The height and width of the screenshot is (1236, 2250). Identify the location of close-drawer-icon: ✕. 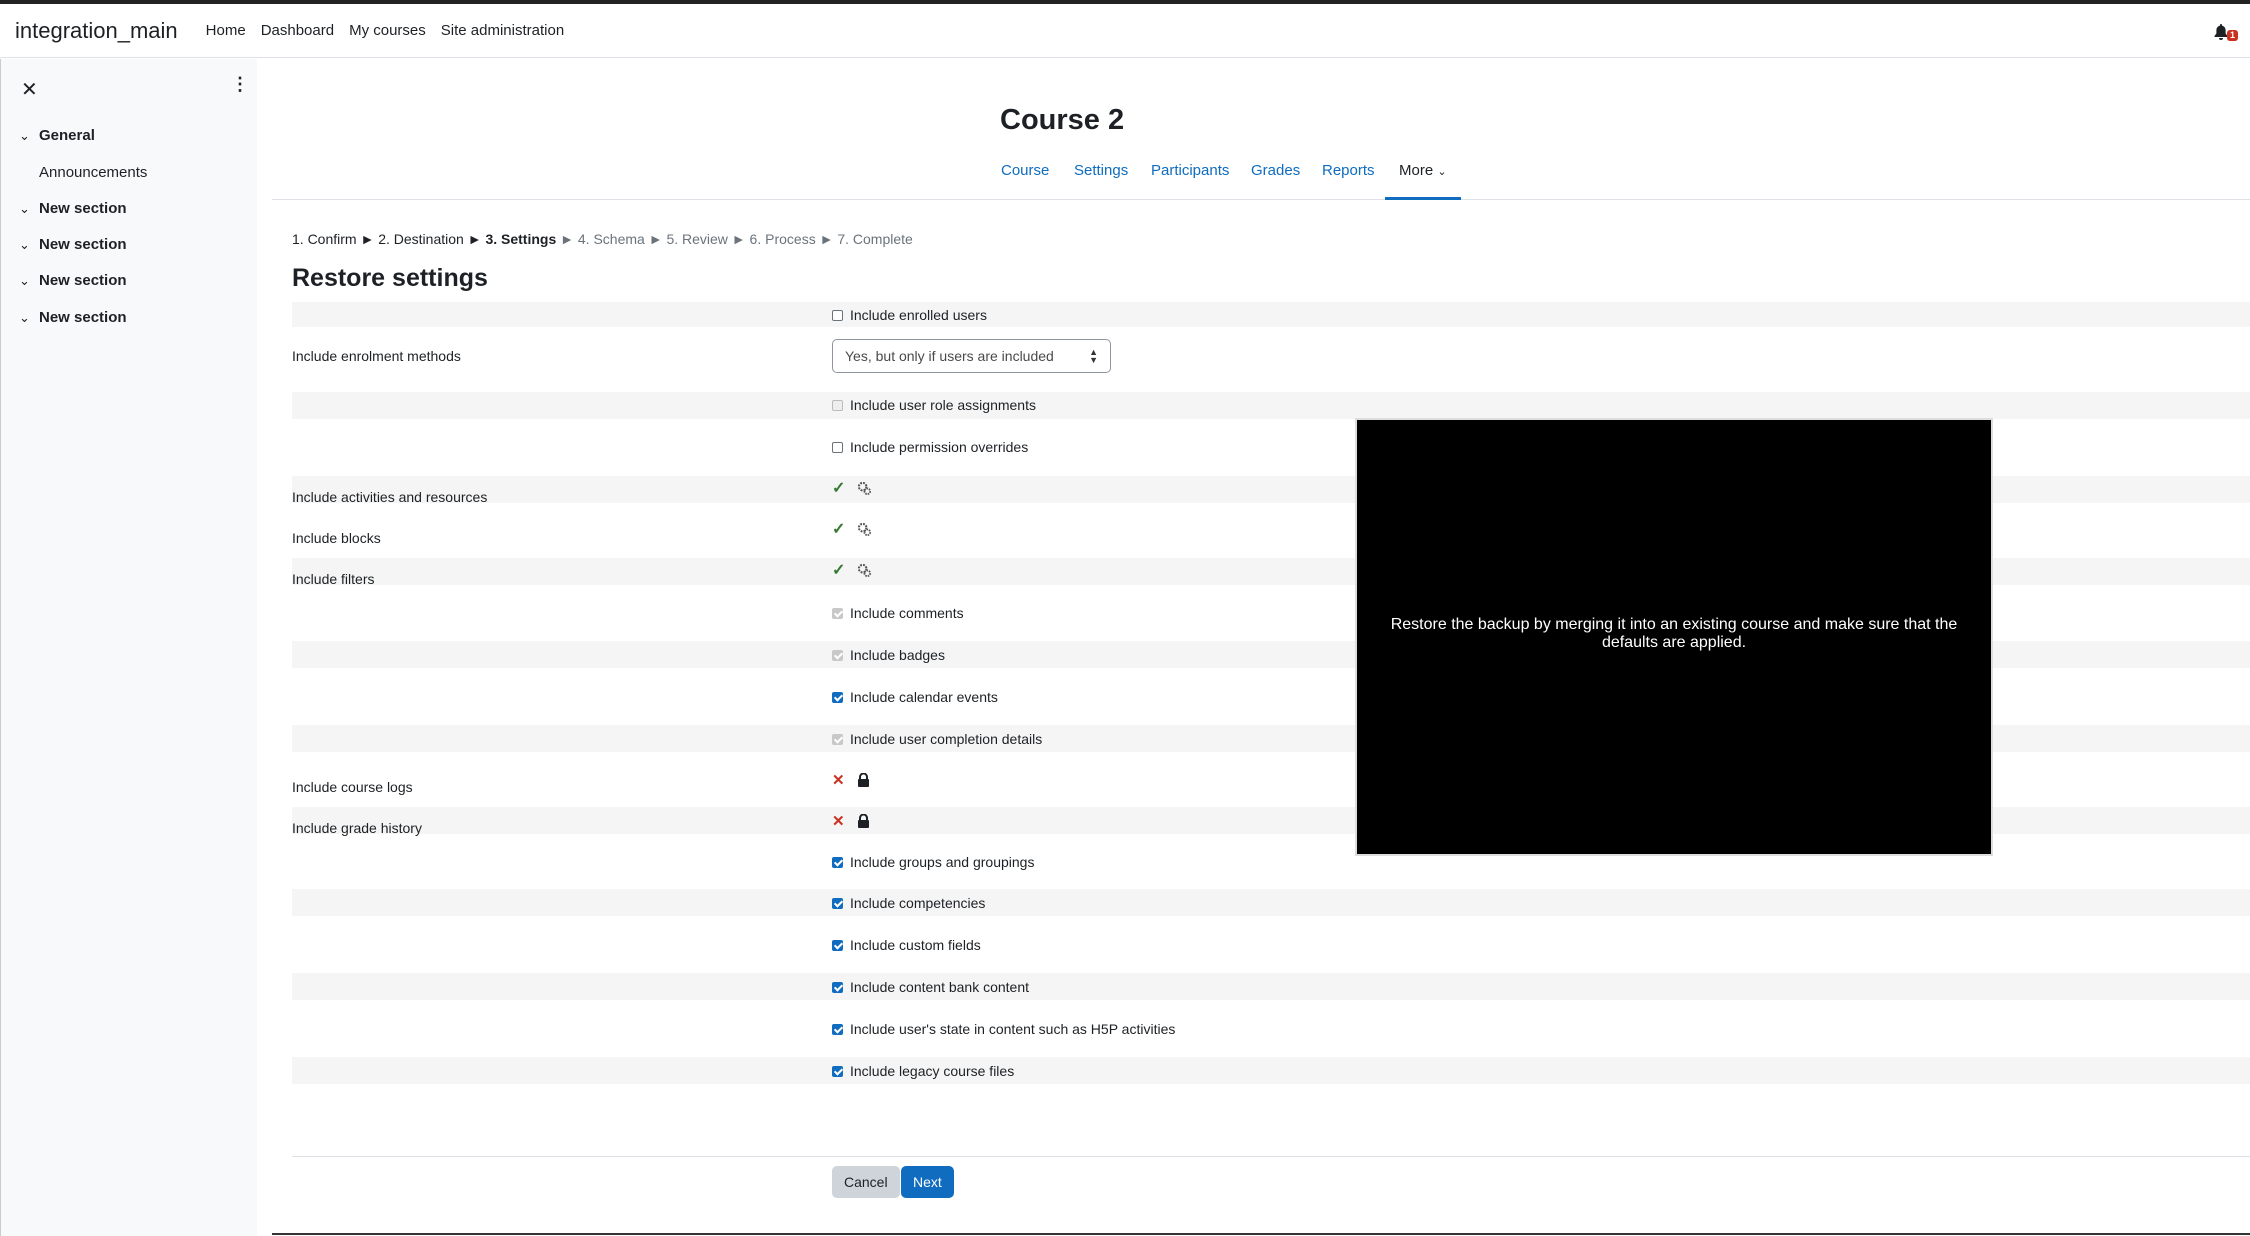
(29, 89).